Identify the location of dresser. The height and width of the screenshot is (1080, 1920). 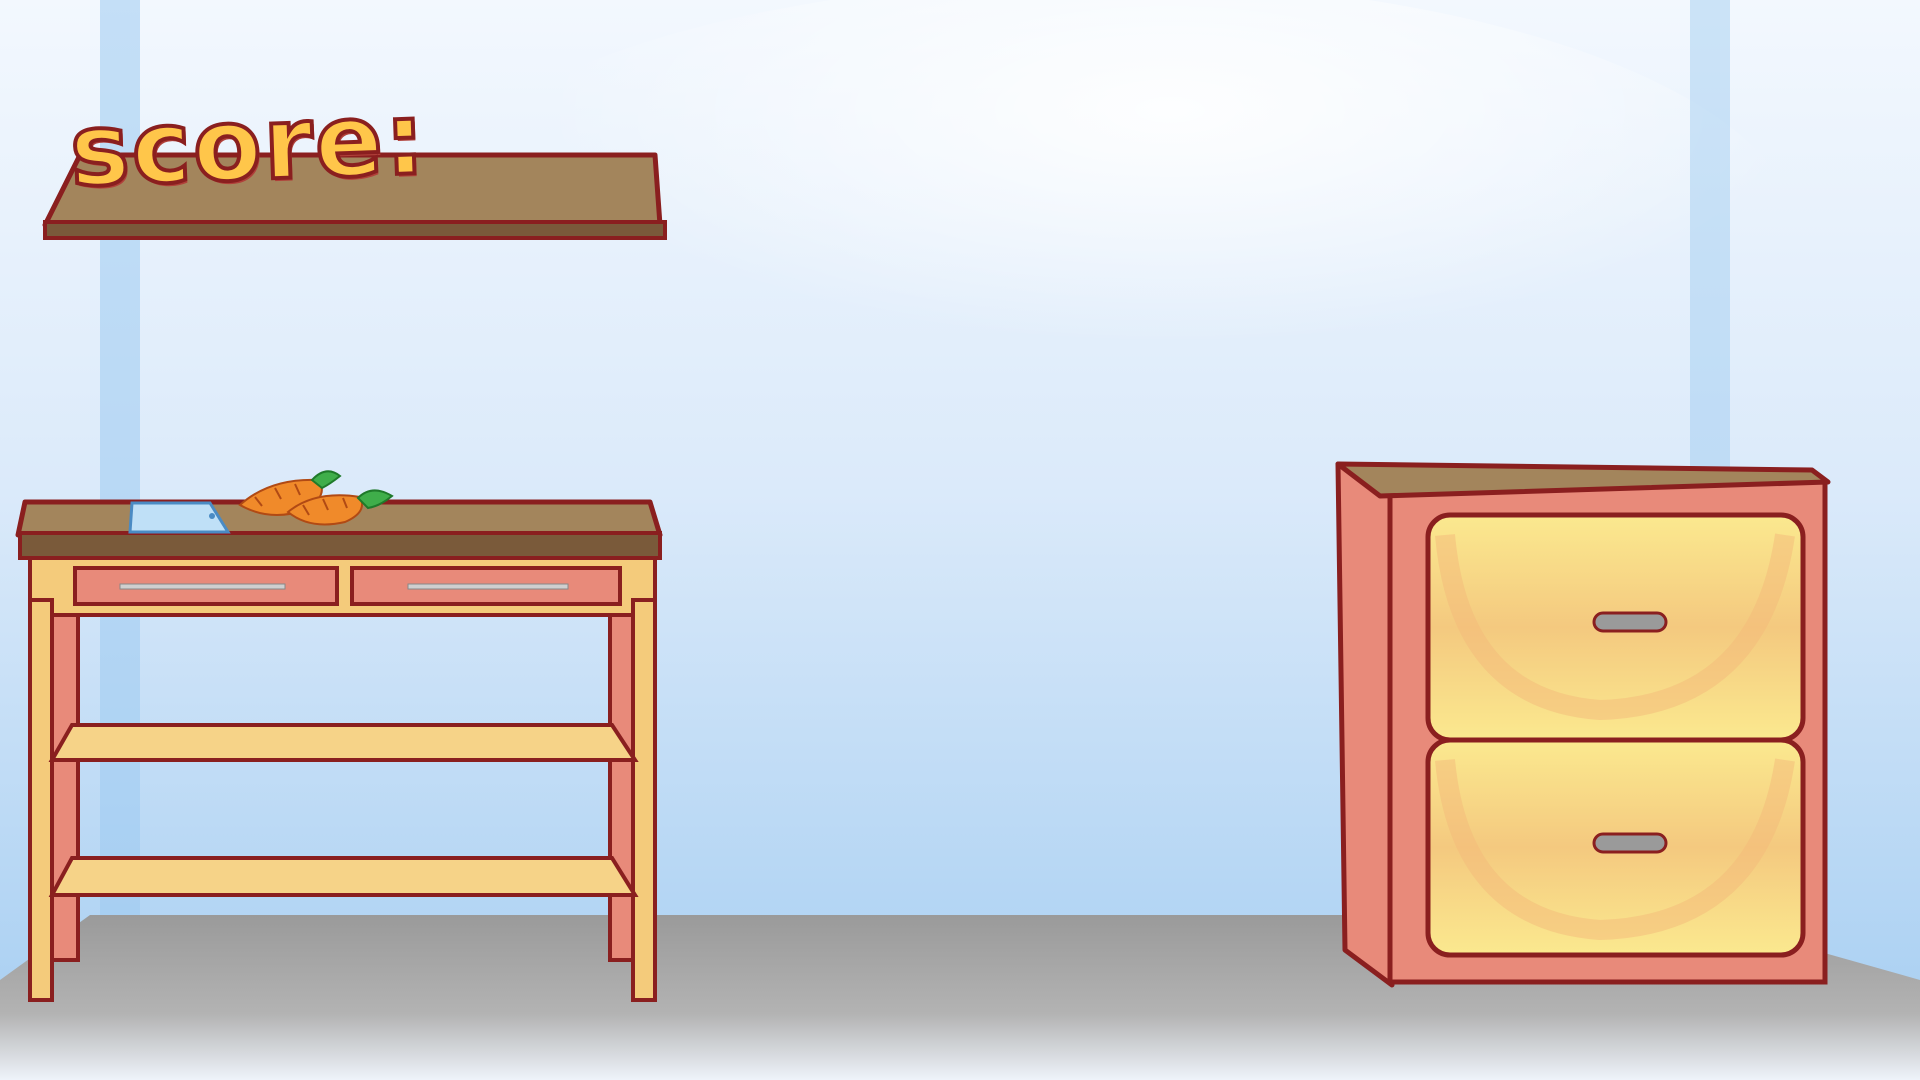
(1583, 724).